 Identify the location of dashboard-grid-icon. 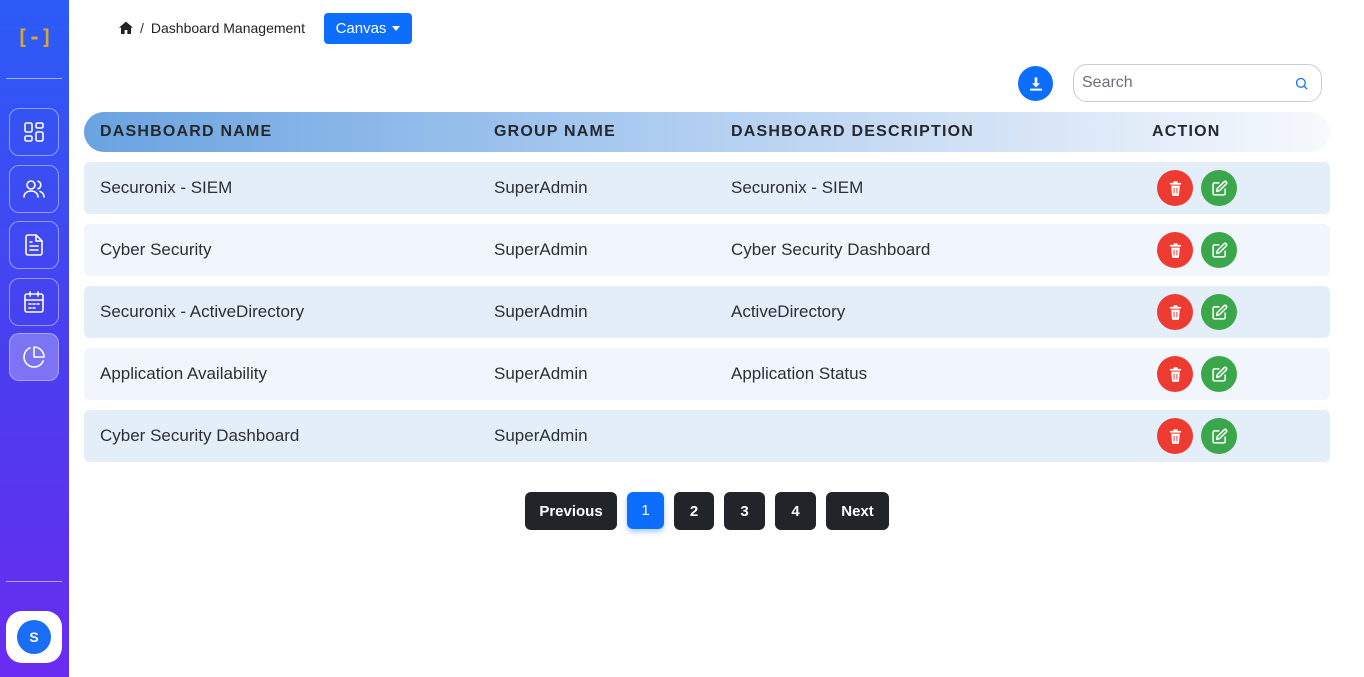
(34, 132).